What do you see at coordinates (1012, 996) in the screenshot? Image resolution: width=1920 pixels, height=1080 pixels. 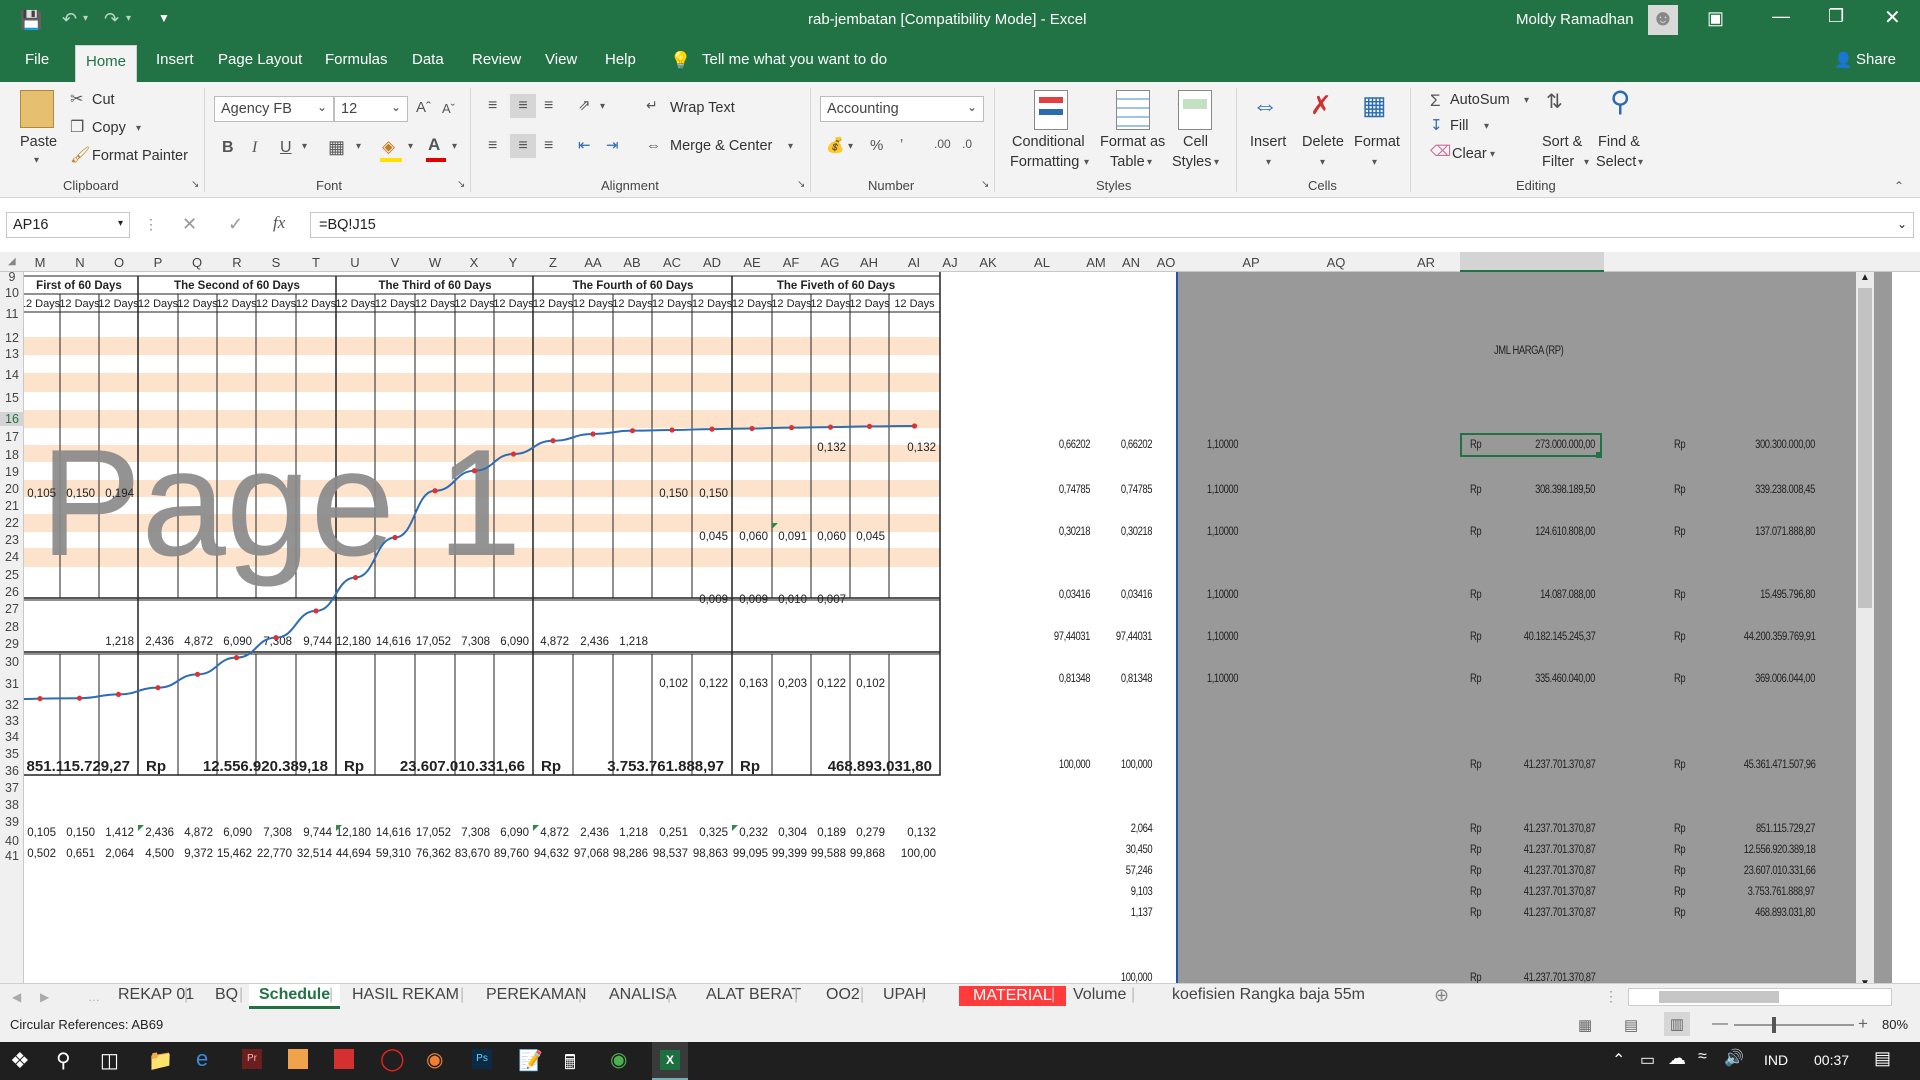 I see `sheet-tab-material: MATERIAL` at bounding box center [1012, 996].